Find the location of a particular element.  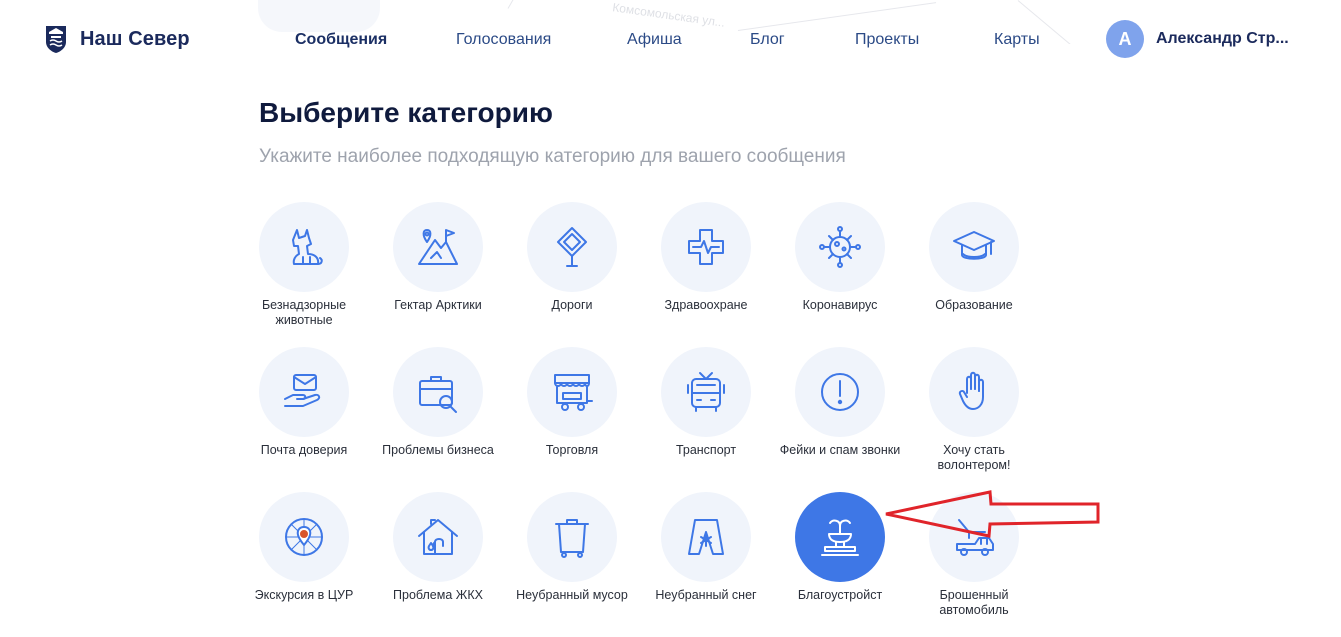

tow-truck-icon is located at coordinates (975, 537).